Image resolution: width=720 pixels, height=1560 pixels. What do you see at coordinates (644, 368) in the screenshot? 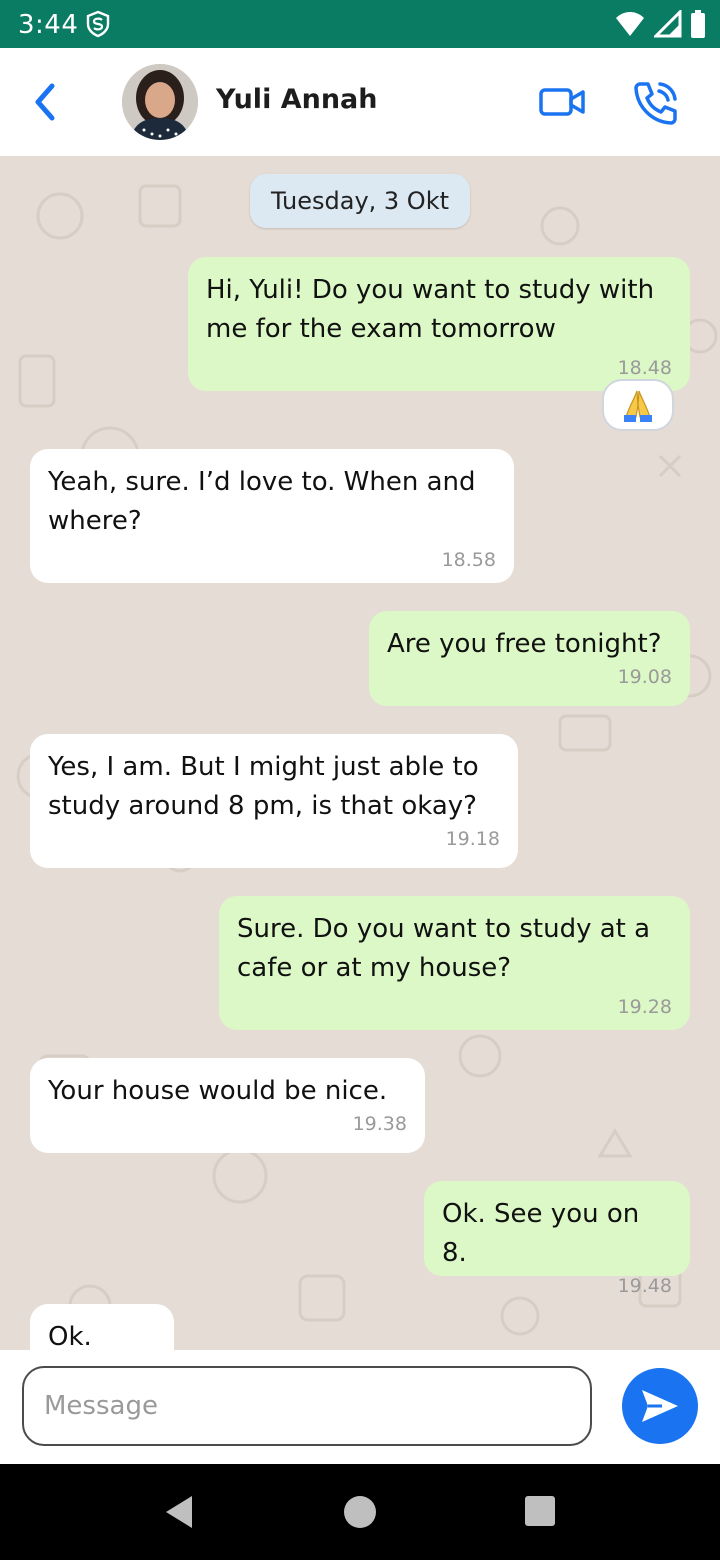
I see `message-time: 18.48` at bounding box center [644, 368].